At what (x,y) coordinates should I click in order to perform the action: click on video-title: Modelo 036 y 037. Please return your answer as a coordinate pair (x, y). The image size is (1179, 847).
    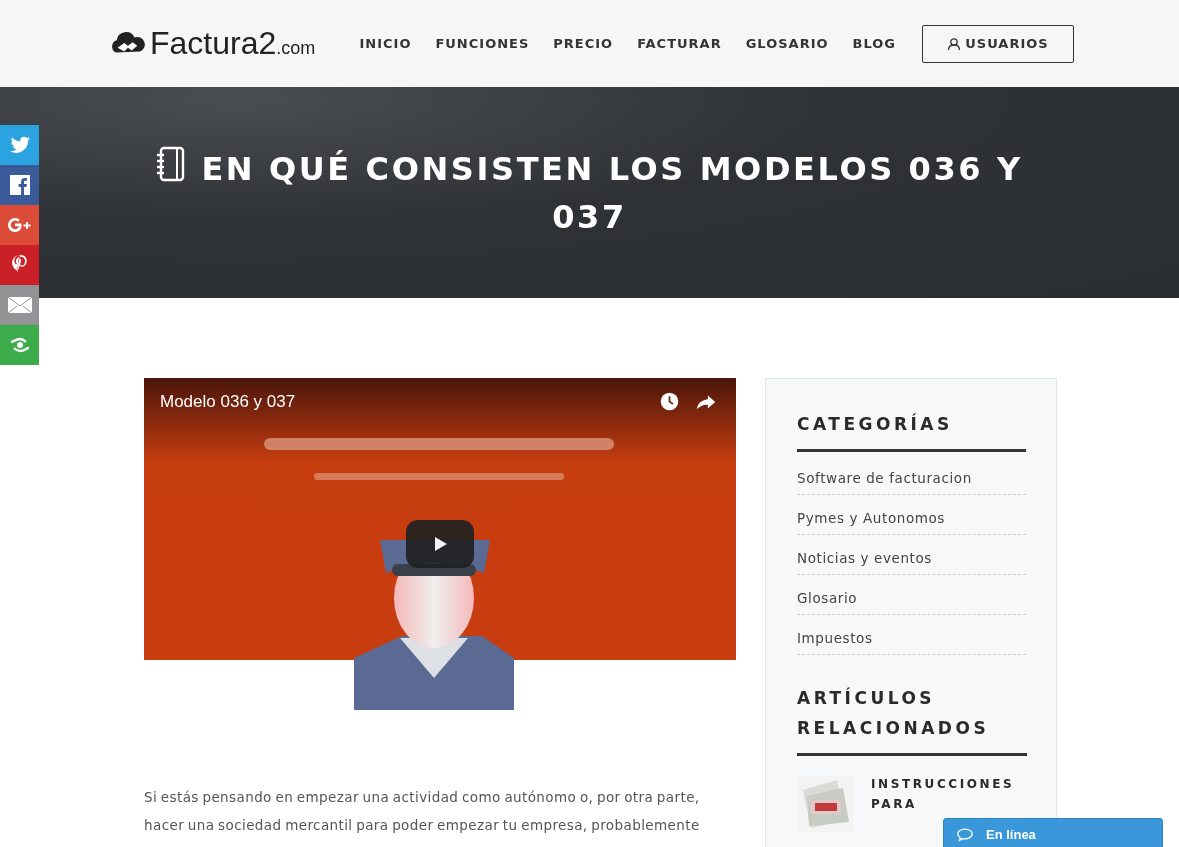
    Looking at the image, I should click on (228, 402).